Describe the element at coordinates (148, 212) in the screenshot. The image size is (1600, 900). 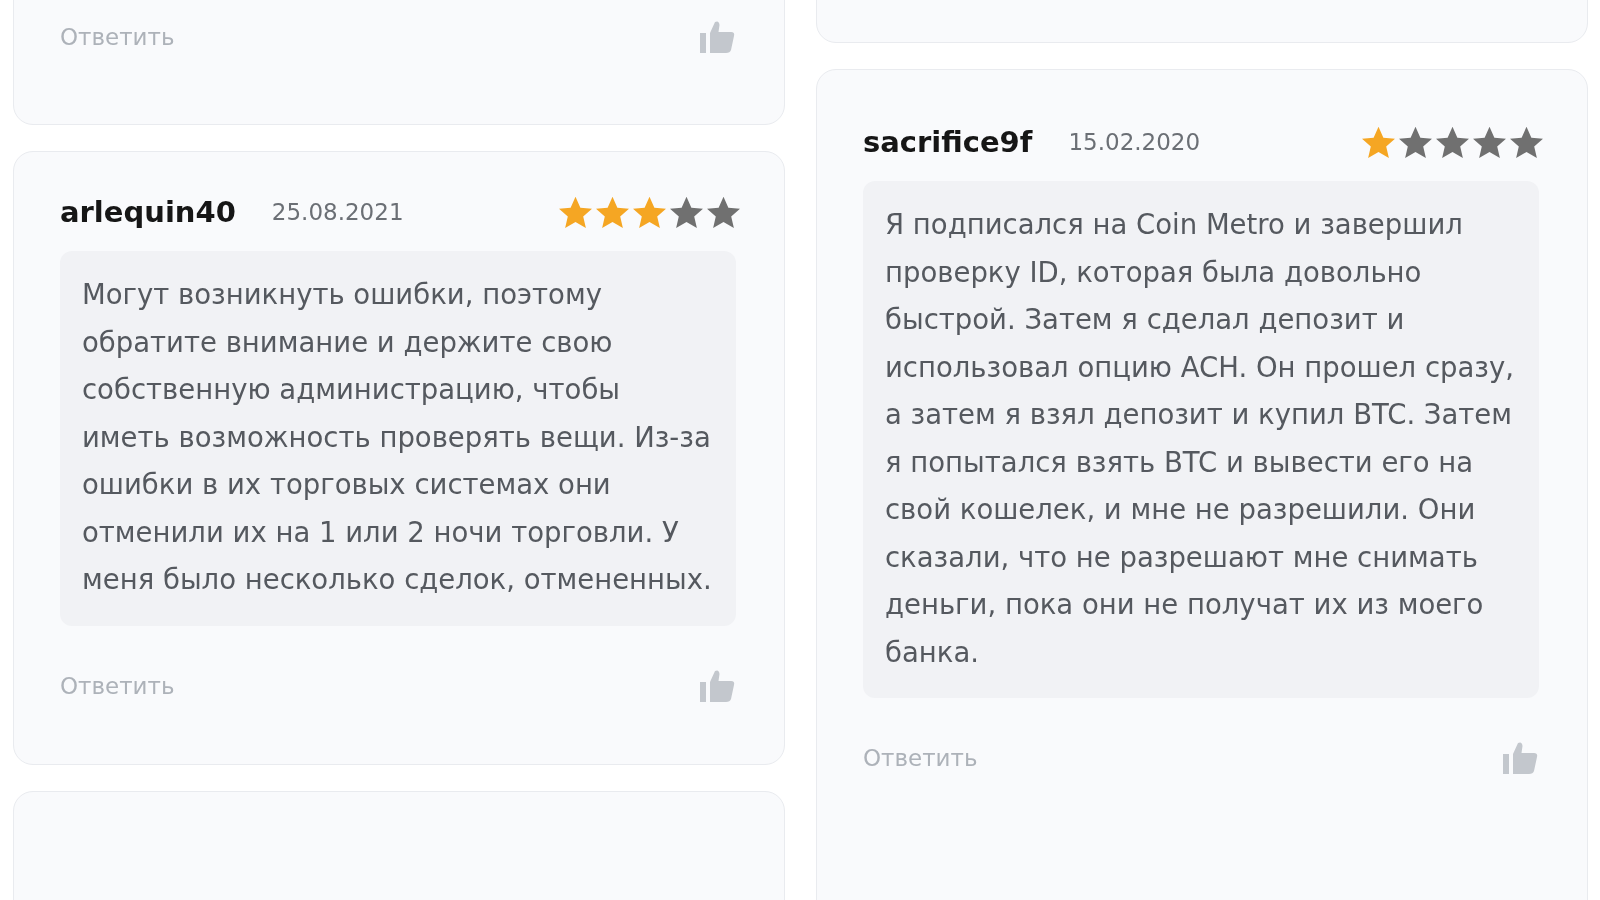
I see `author-name: arlequin40` at that location.